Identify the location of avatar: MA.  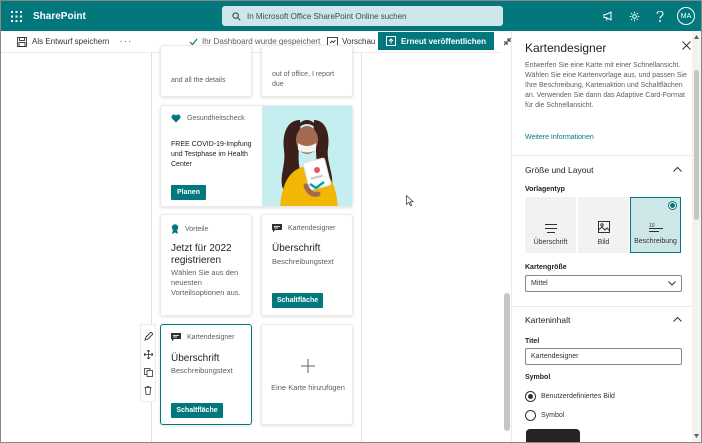
(686, 16).